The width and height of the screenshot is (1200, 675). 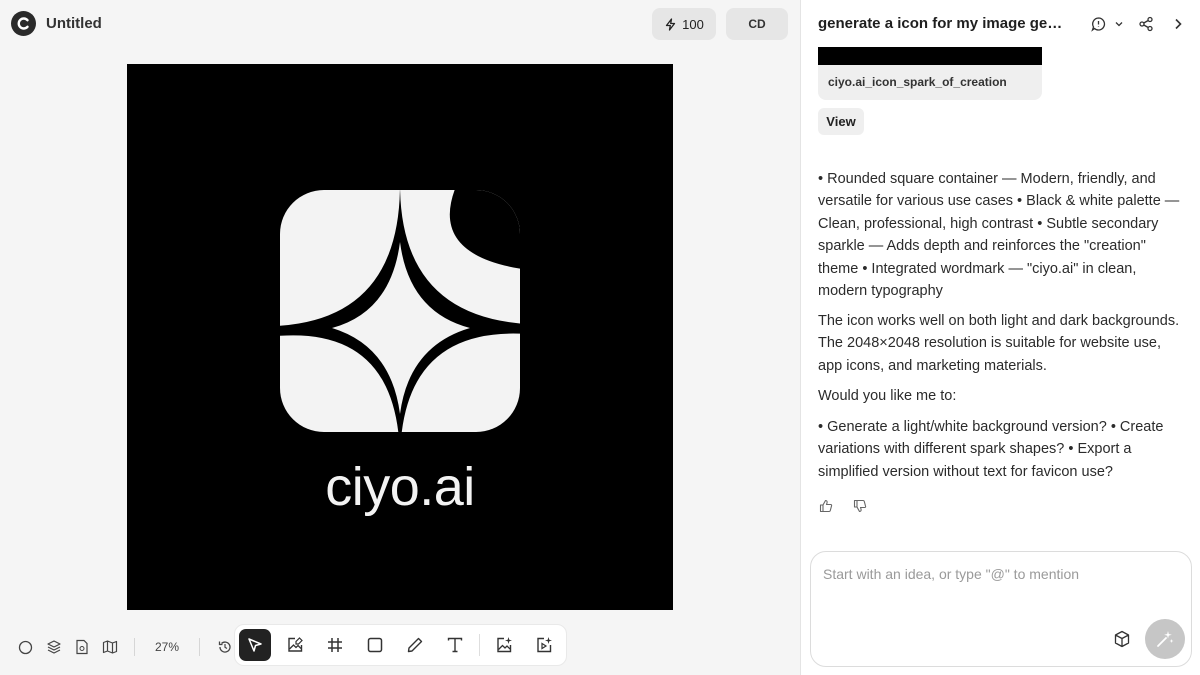 I want to click on attachment-filename: ciyo.ai_icon_spark_of_creation, so click(x=917, y=82).